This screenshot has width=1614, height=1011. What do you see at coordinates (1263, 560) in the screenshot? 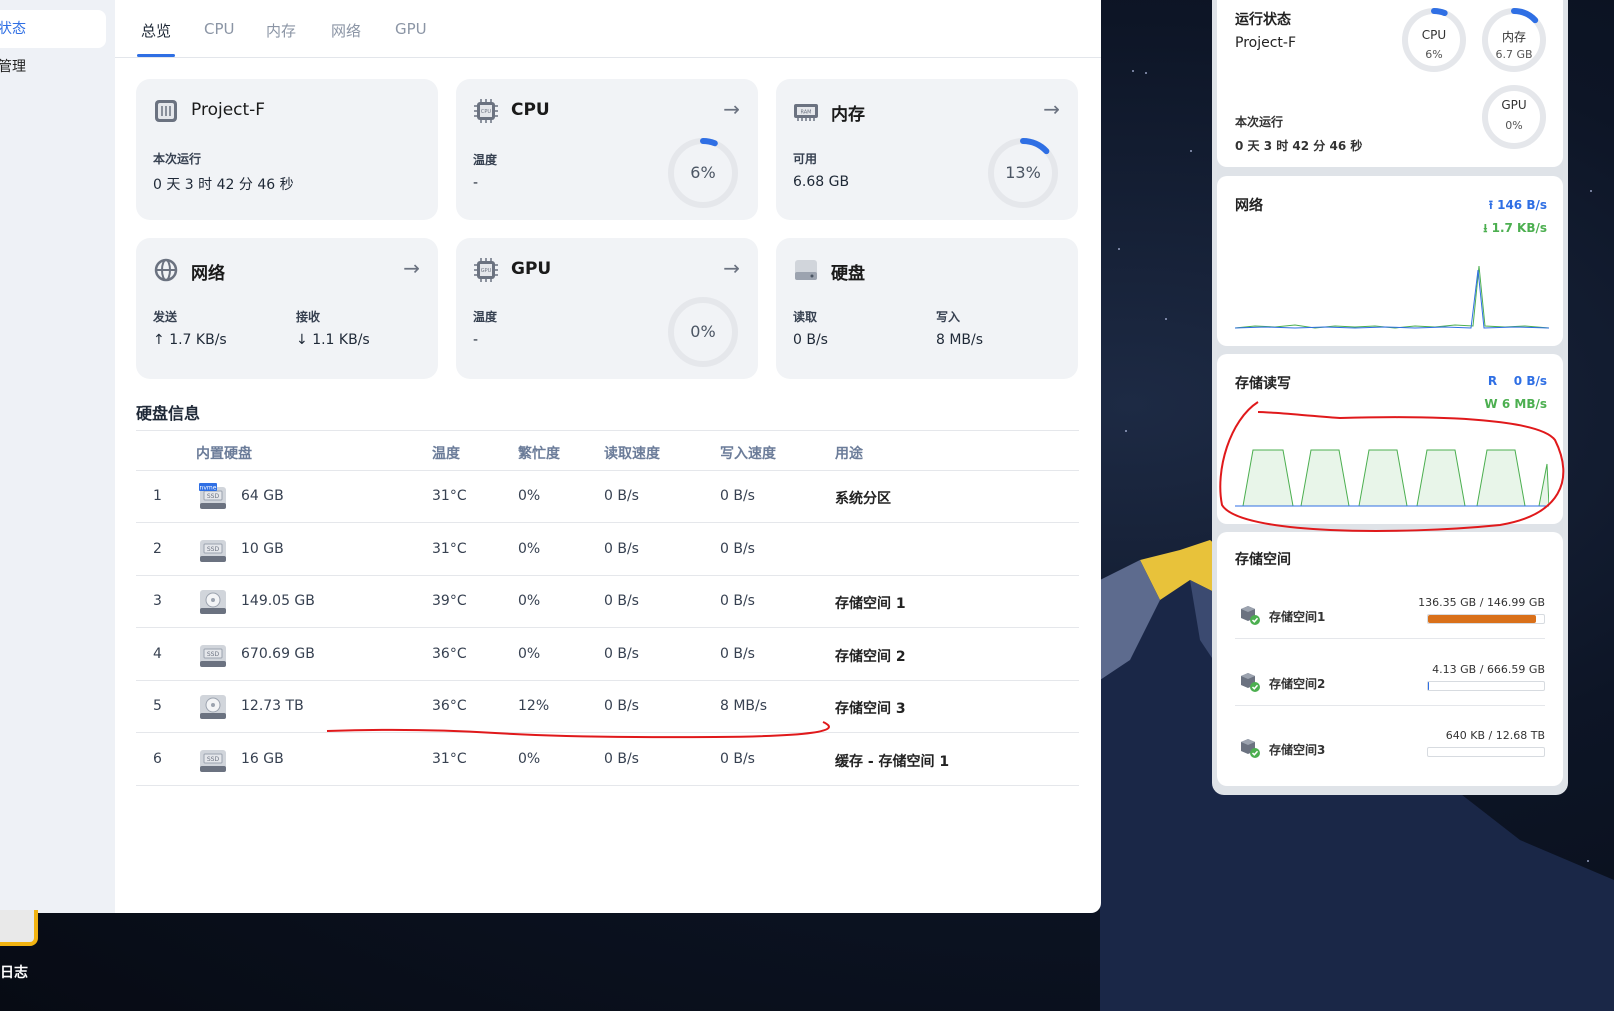
I see `storage-space-title: 存储空间` at bounding box center [1263, 560].